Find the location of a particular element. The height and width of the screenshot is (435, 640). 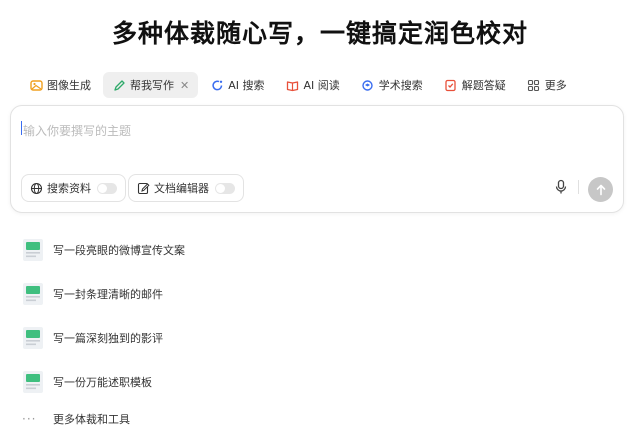

tab-label: 帮我写作 is located at coordinates (152, 85).